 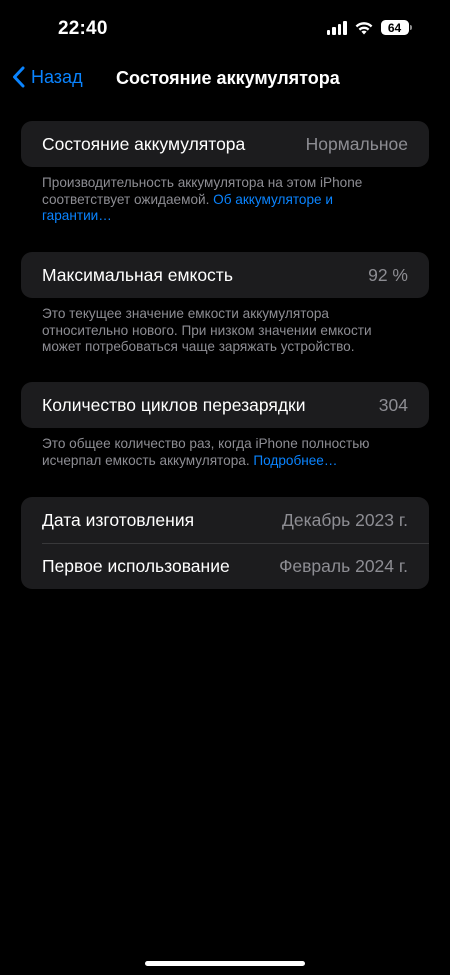 What do you see at coordinates (18, 77) in the screenshot?
I see `chevron-left-icon` at bounding box center [18, 77].